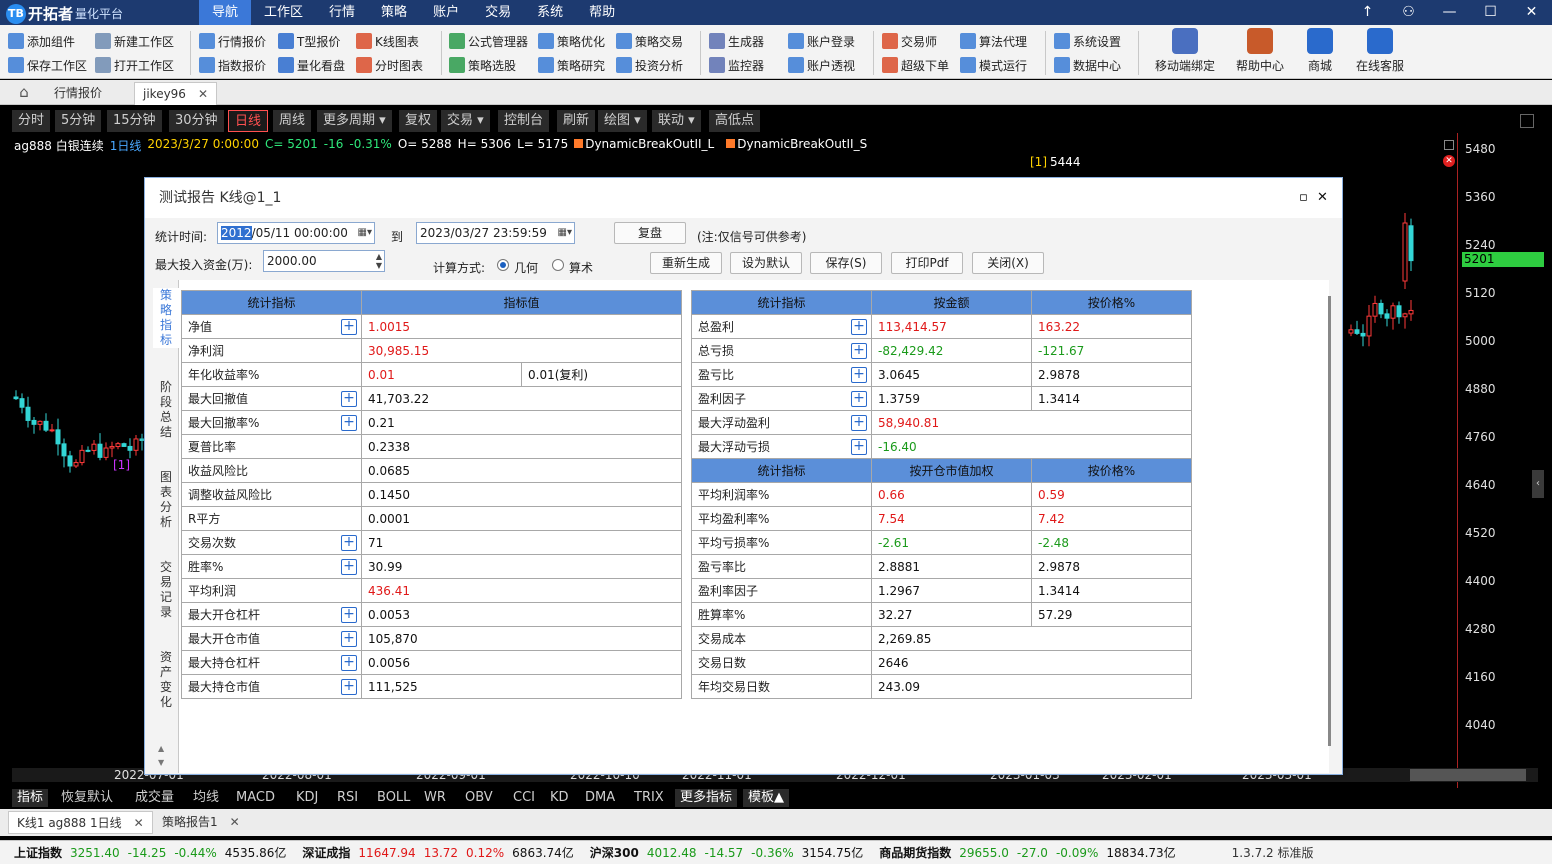 Image resolution: width=1552 pixels, height=864 pixels. Describe the element at coordinates (47, 65) in the screenshot. I see `toolbar-button: 保存工作区` at that location.